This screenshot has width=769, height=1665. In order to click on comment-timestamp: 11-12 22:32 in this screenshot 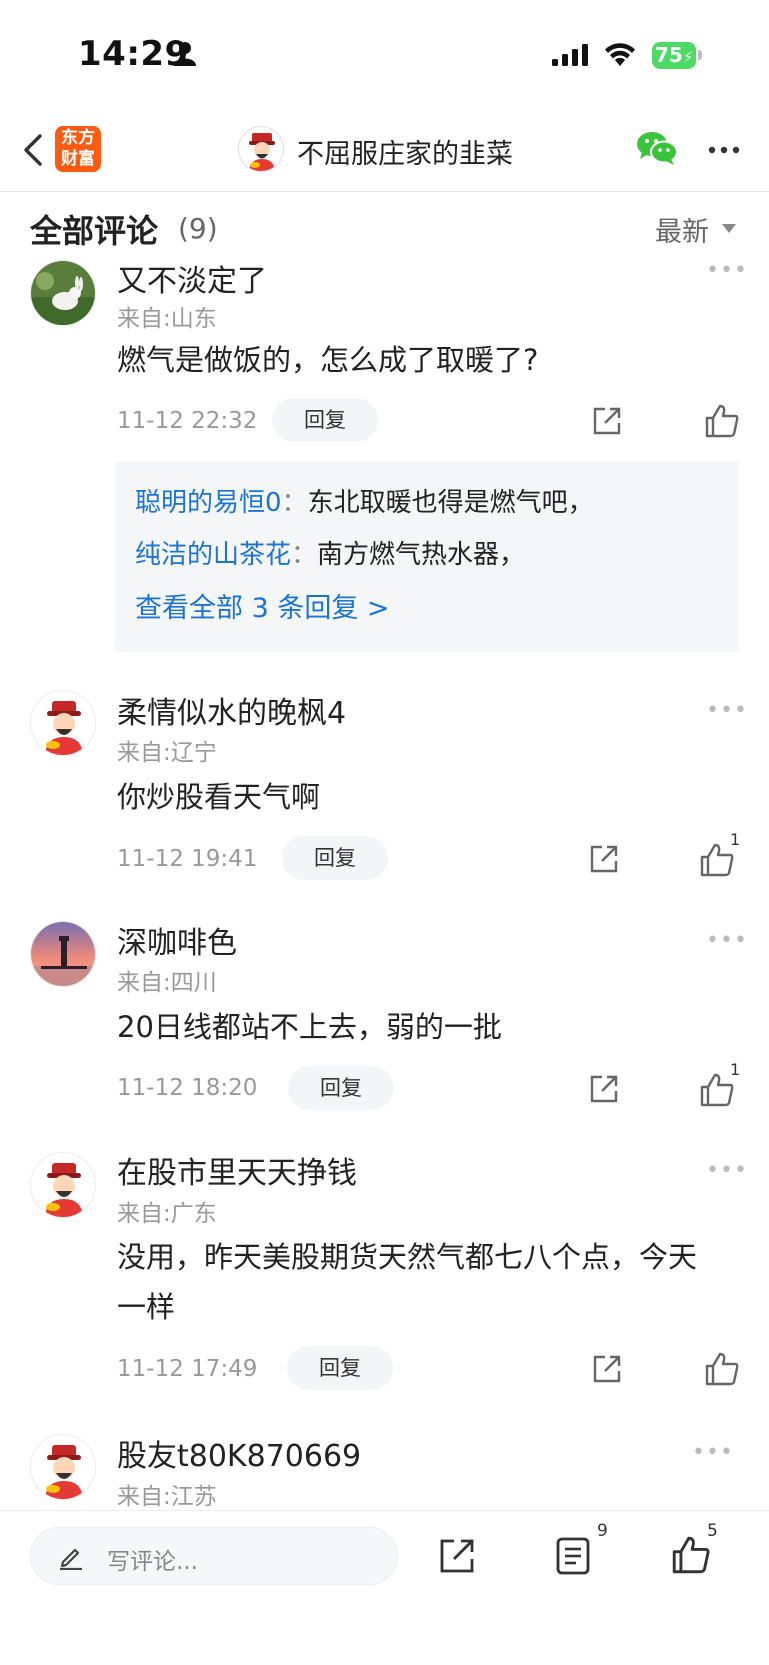, I will do `click(187, 421)`.